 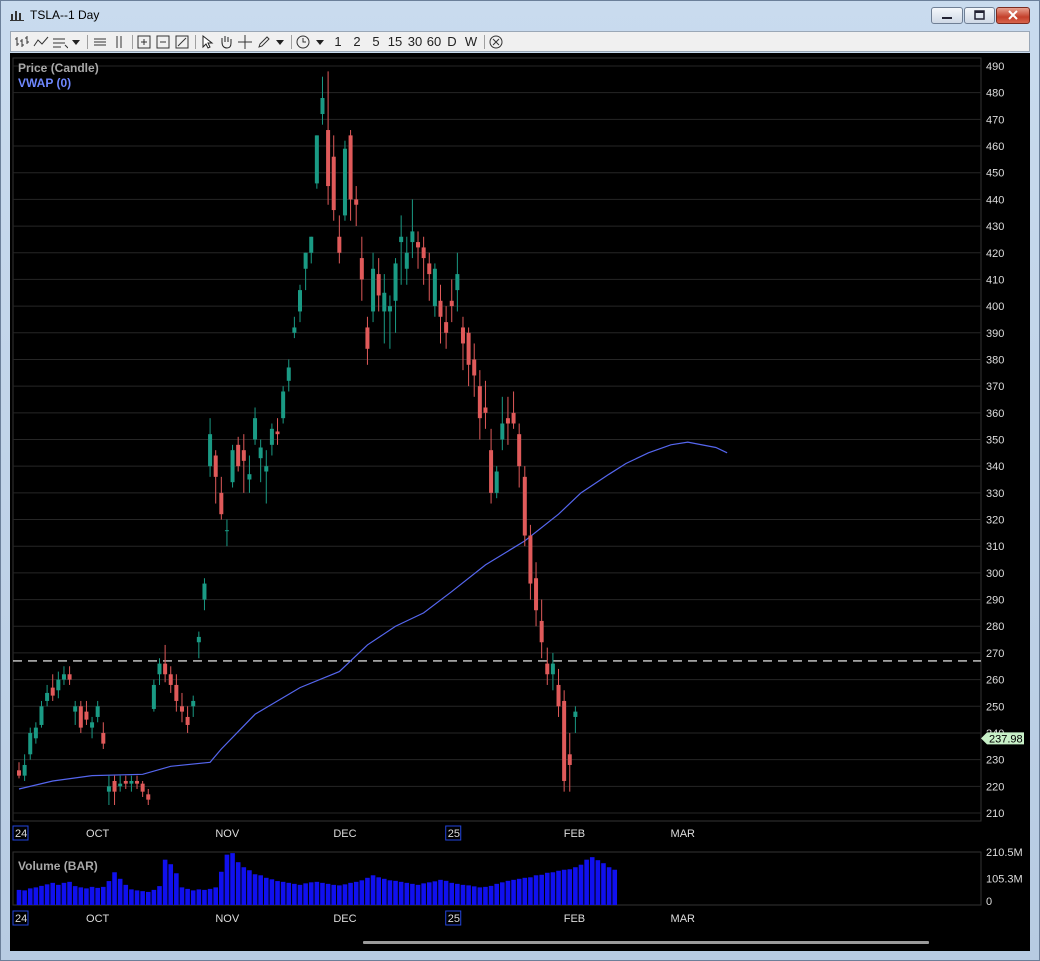 What do you see at coordinates (58, 866) in the screenshot?
I see `volume-panel-title: Volume (BAR)` at bounding box center [58, 866].